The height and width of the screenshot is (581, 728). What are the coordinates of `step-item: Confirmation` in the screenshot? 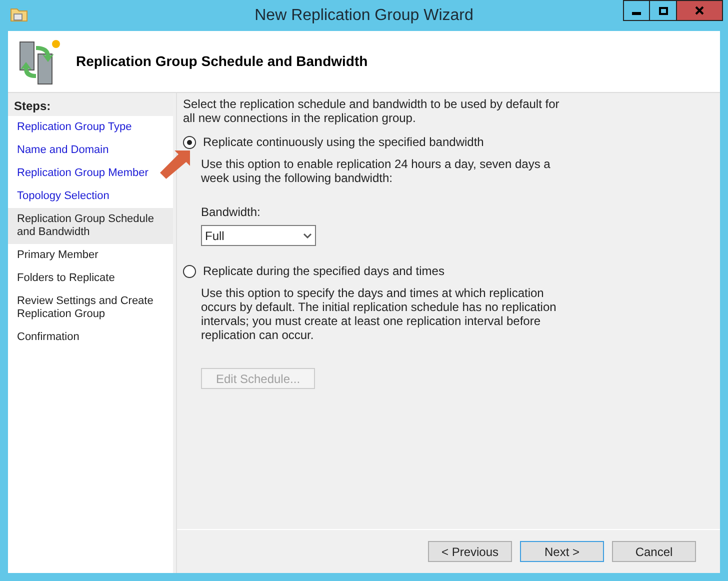 It's located at (48, 337).